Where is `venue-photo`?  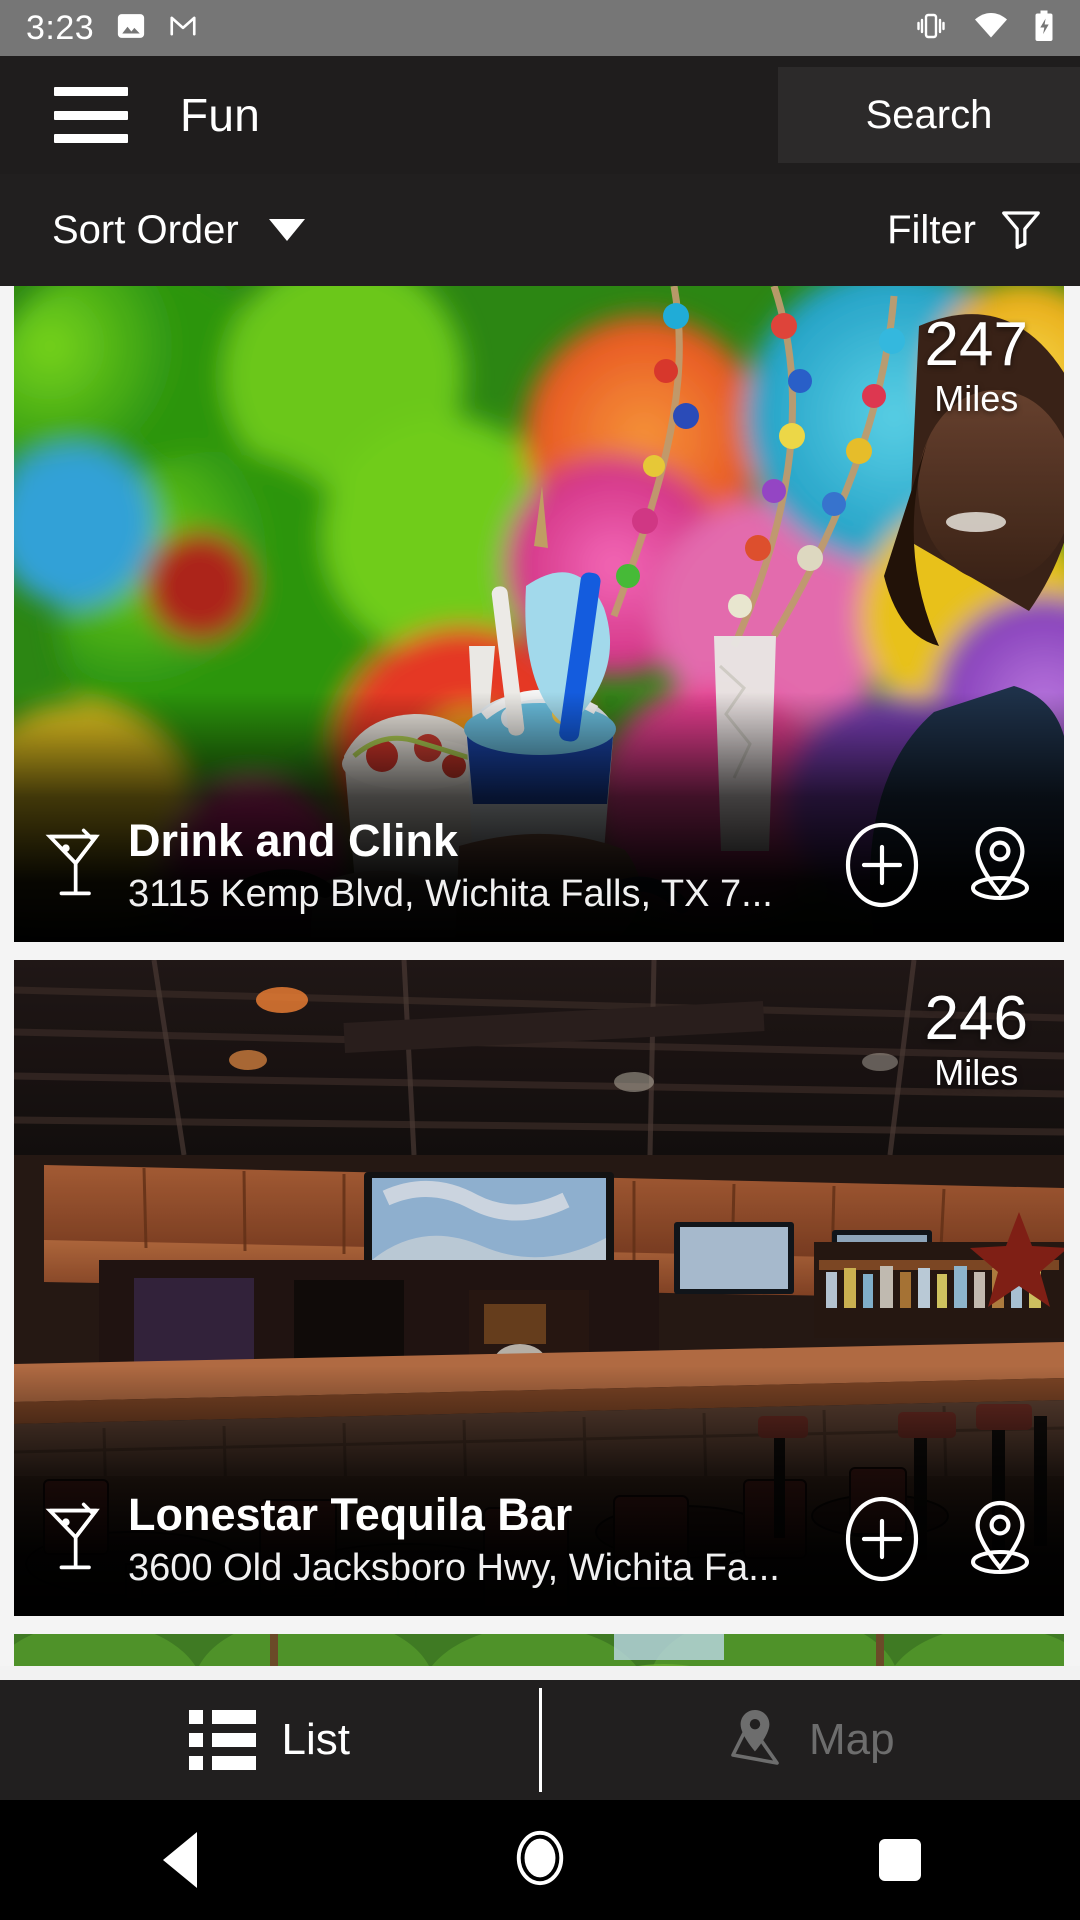 venue-photo is located at coordinates (539, 1650).